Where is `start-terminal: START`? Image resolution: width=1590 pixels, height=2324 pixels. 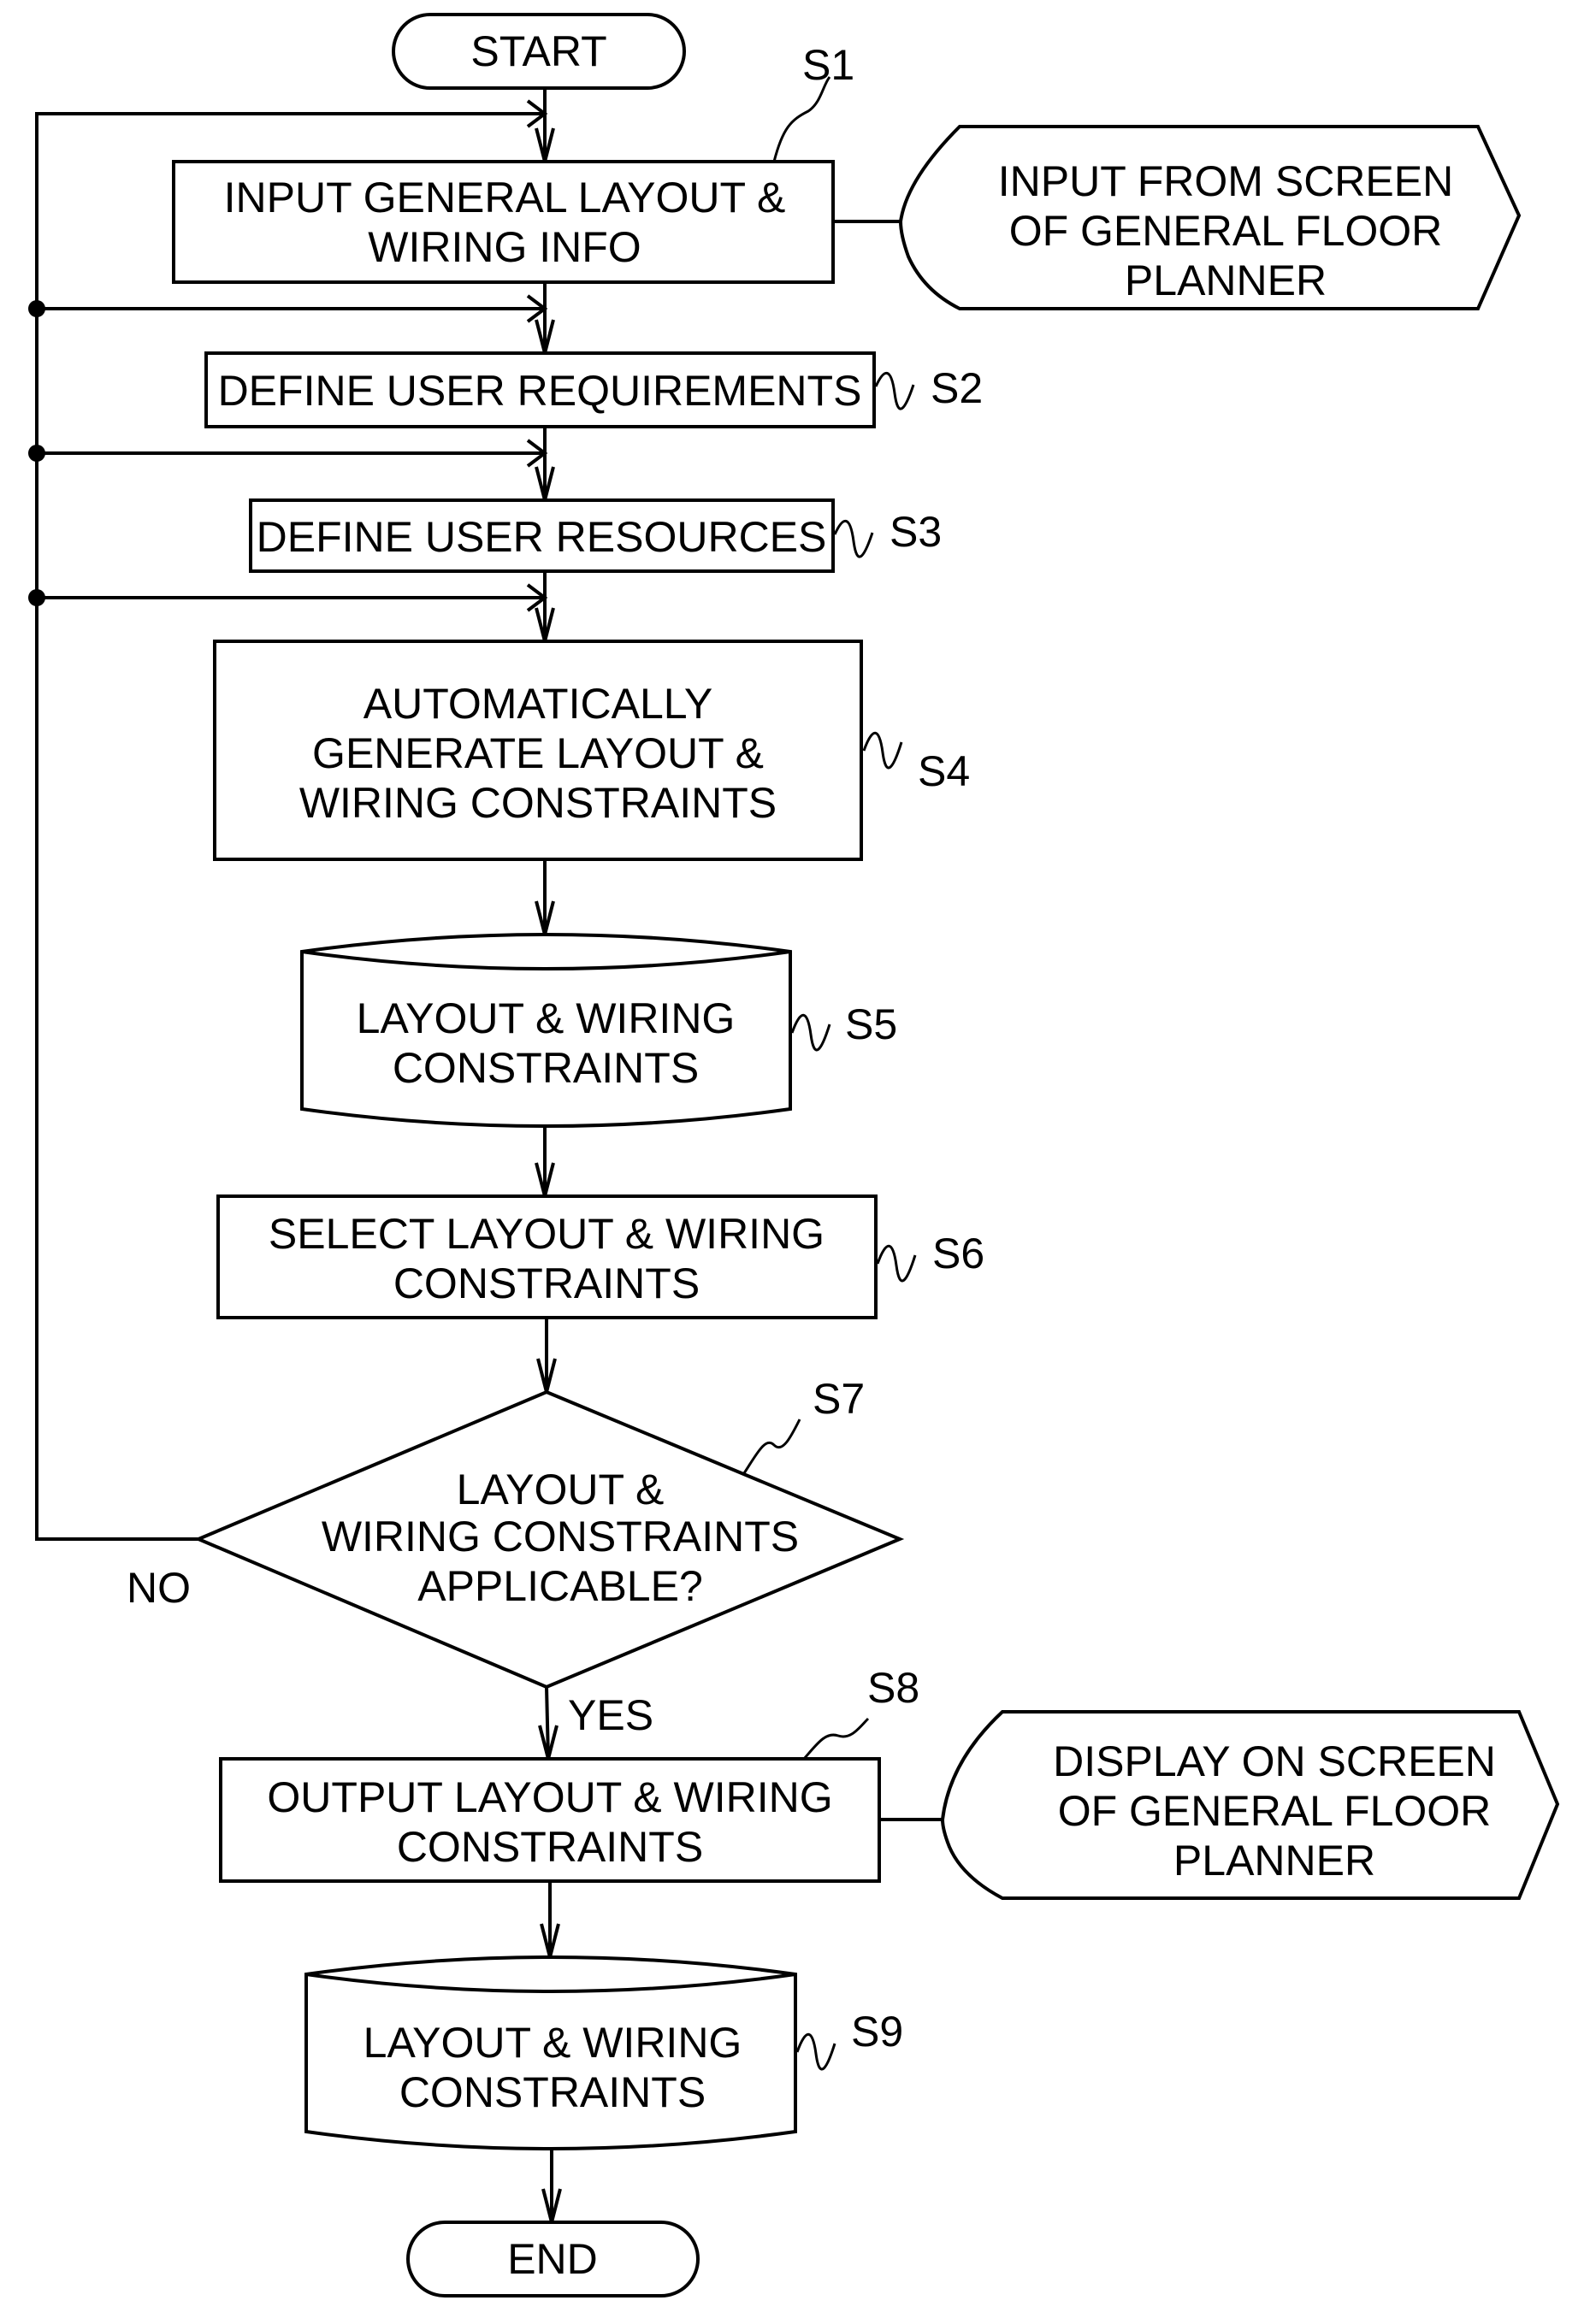
start-terminal: START is located at coordinates (539, 51).